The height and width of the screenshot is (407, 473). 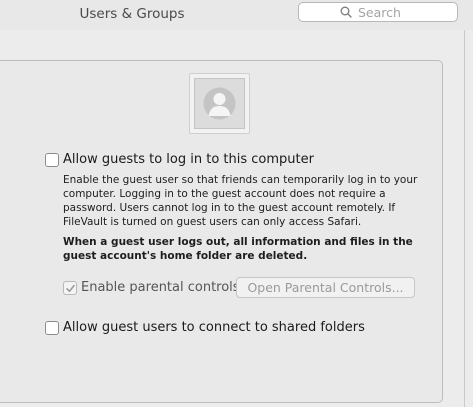 I want to click on window-edge, so click(x=464, y=218).